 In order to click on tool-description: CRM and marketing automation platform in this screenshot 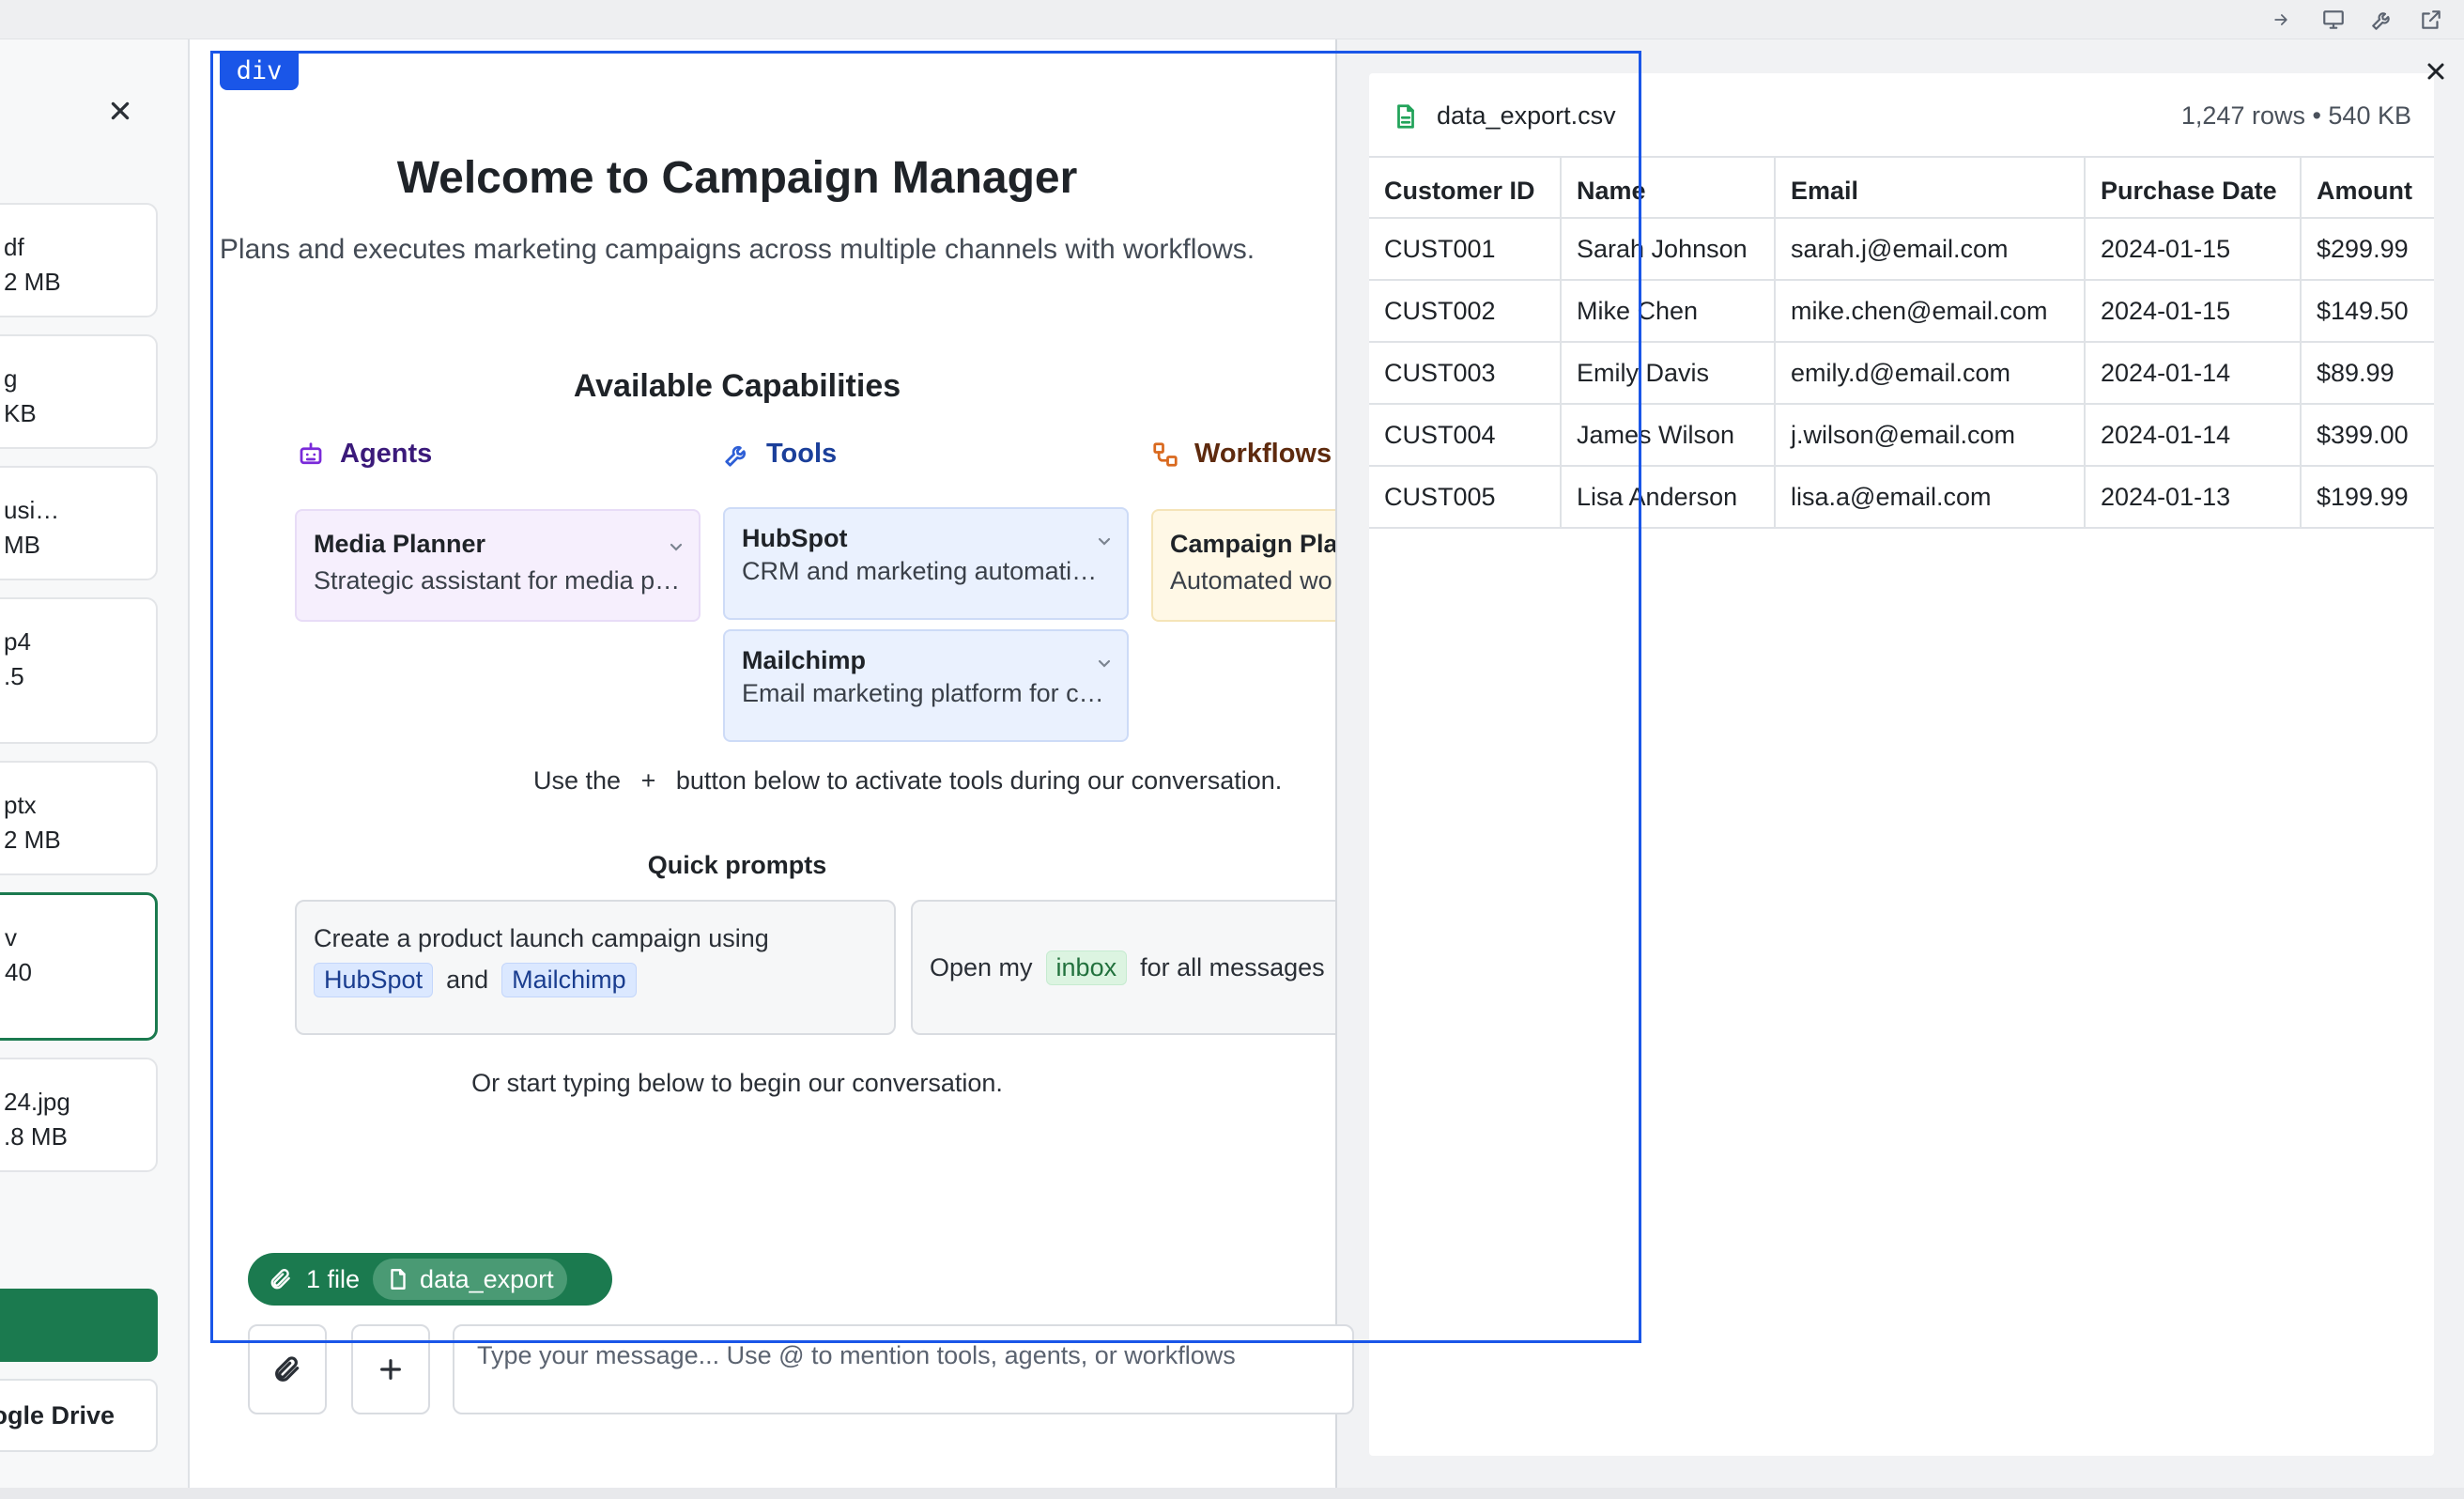, I will do `click(926, 571)`.